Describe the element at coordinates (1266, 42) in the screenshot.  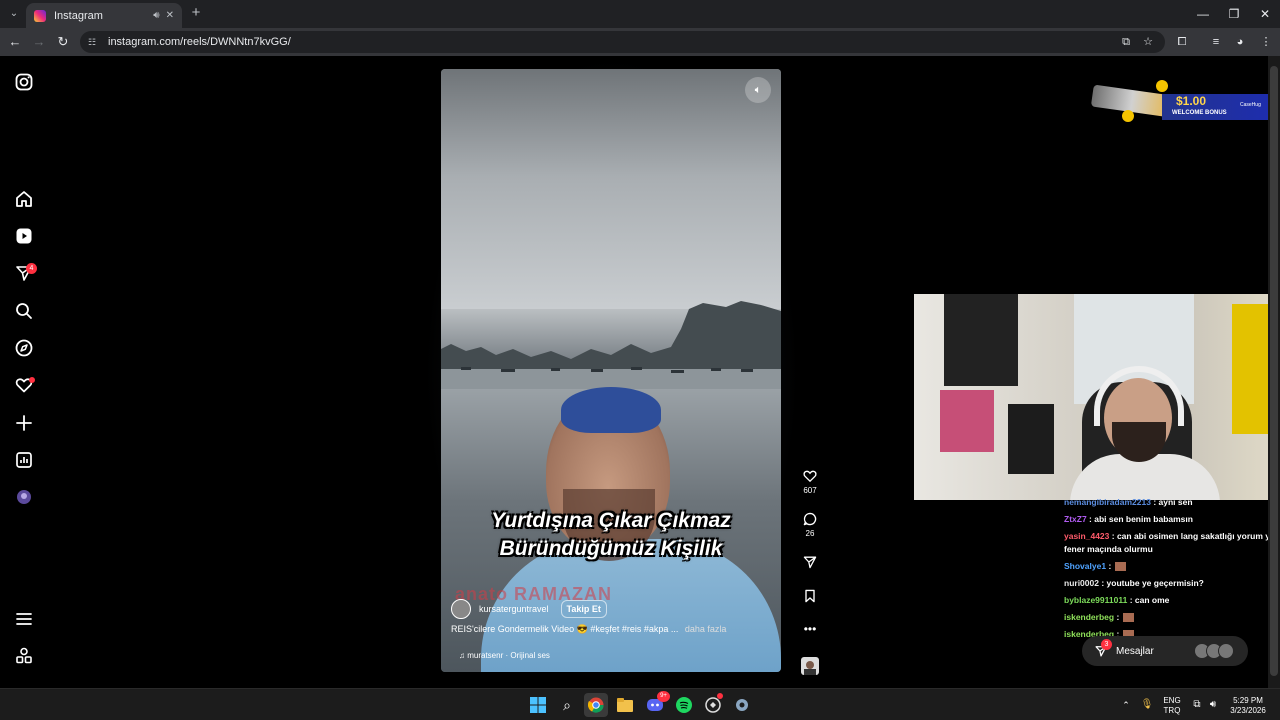
I see `chrome-menu-icon: ⋮` at that location.